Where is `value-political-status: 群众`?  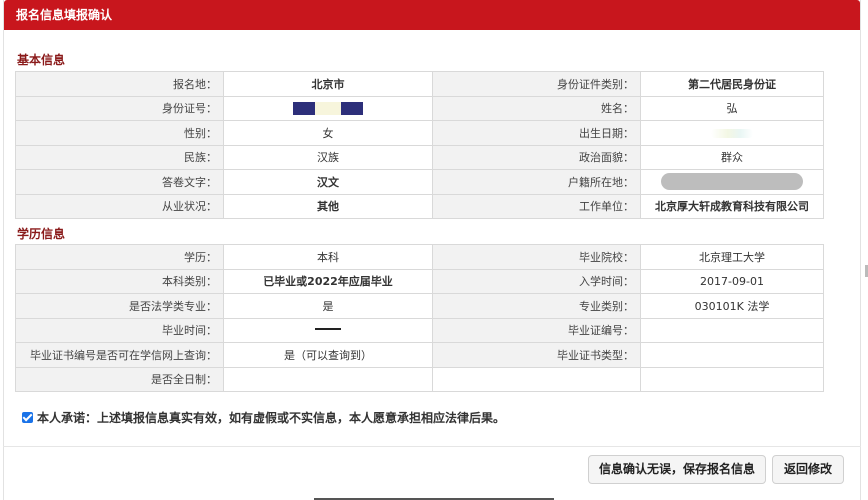 value-political-status: 群众 is located at coordinates (732, 157).